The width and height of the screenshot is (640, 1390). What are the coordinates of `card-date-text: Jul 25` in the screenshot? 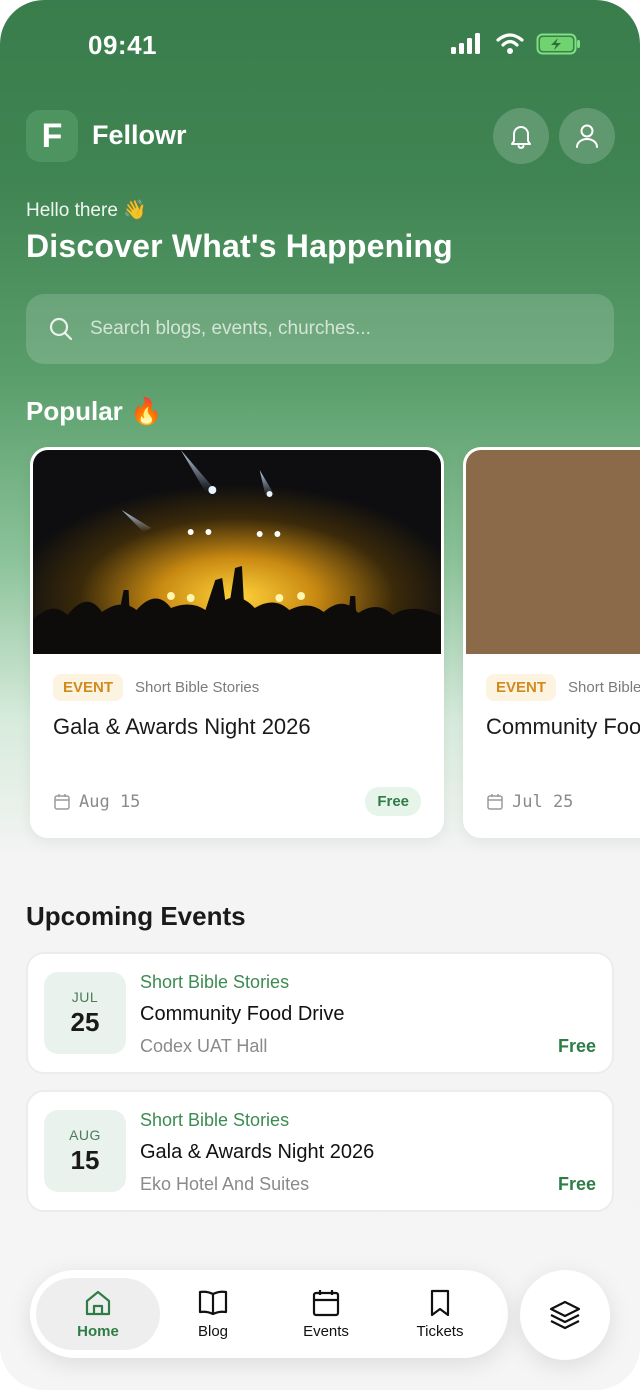 It's located at (543, 802).